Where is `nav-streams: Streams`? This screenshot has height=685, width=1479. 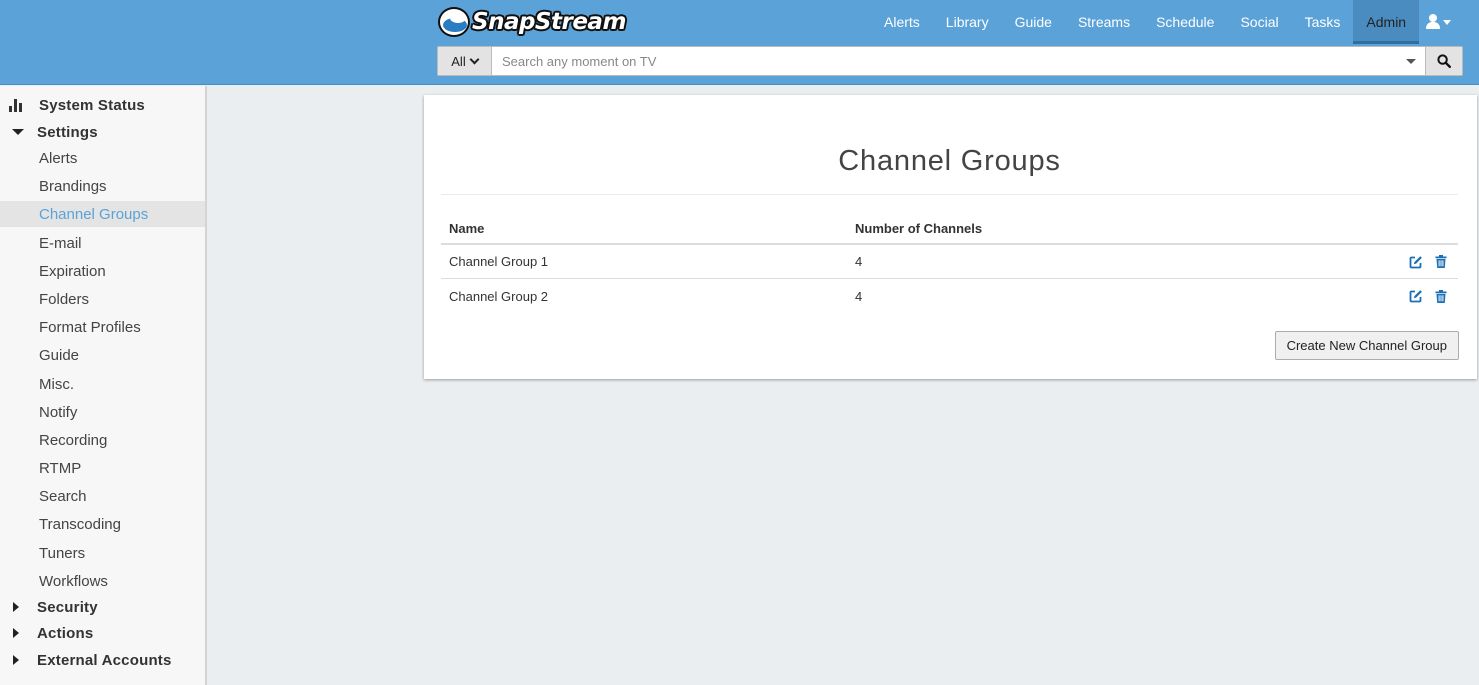 nav-streams: Streams is located at coordinates (1104, 22).